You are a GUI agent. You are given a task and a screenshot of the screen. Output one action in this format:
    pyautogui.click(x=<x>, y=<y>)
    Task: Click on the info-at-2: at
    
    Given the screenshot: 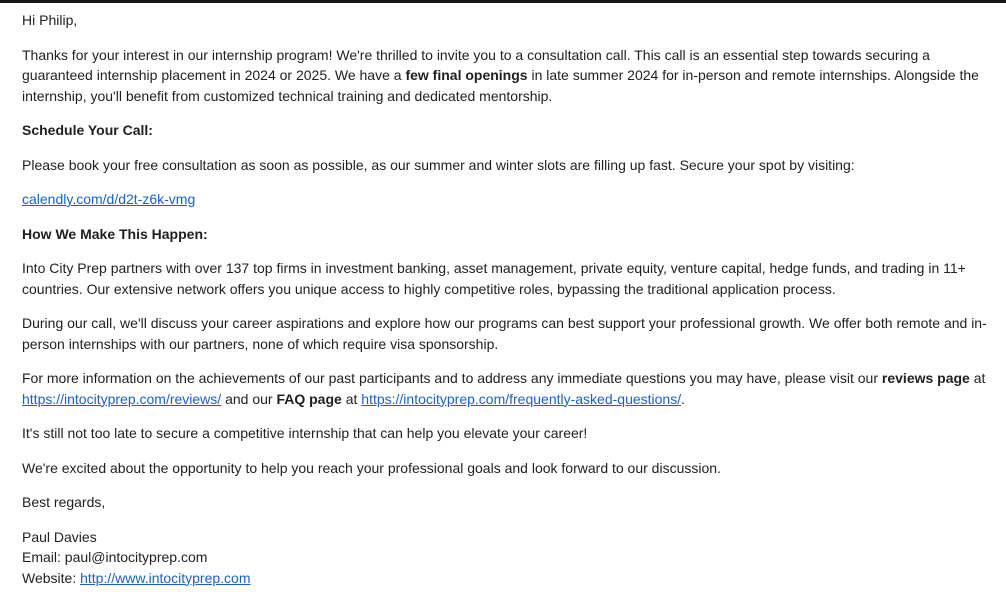 What is the action you would take?
    pyautogui.click(x=351, y=398)
    